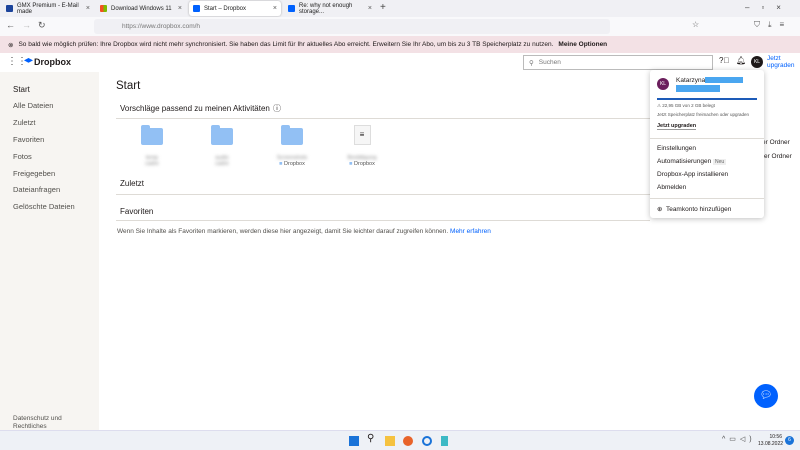  I want to click on forward-button: →, so click(26, 25).